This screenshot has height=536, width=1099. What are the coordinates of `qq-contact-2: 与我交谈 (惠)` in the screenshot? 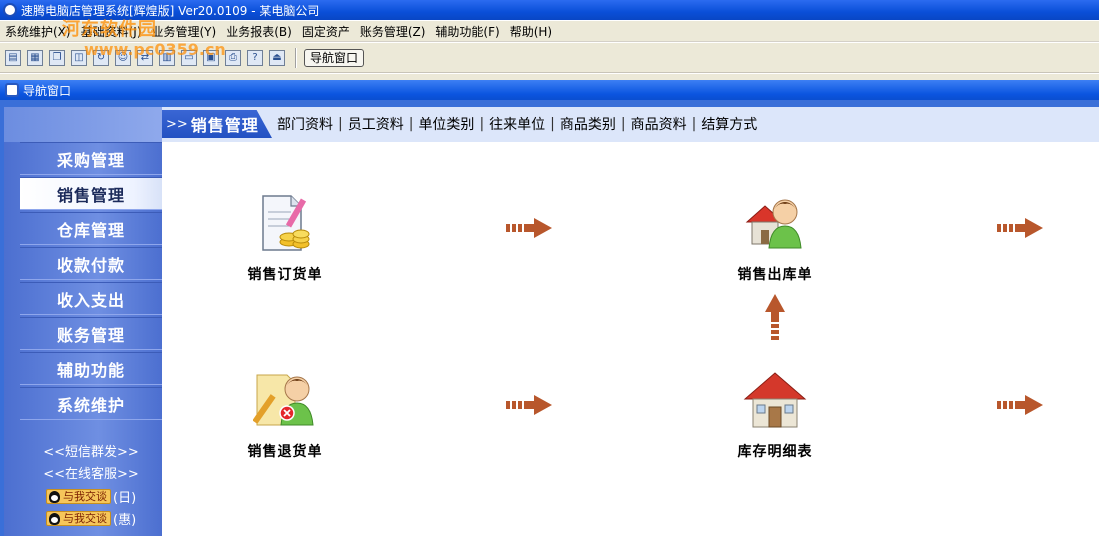 It's located at (91, 518).